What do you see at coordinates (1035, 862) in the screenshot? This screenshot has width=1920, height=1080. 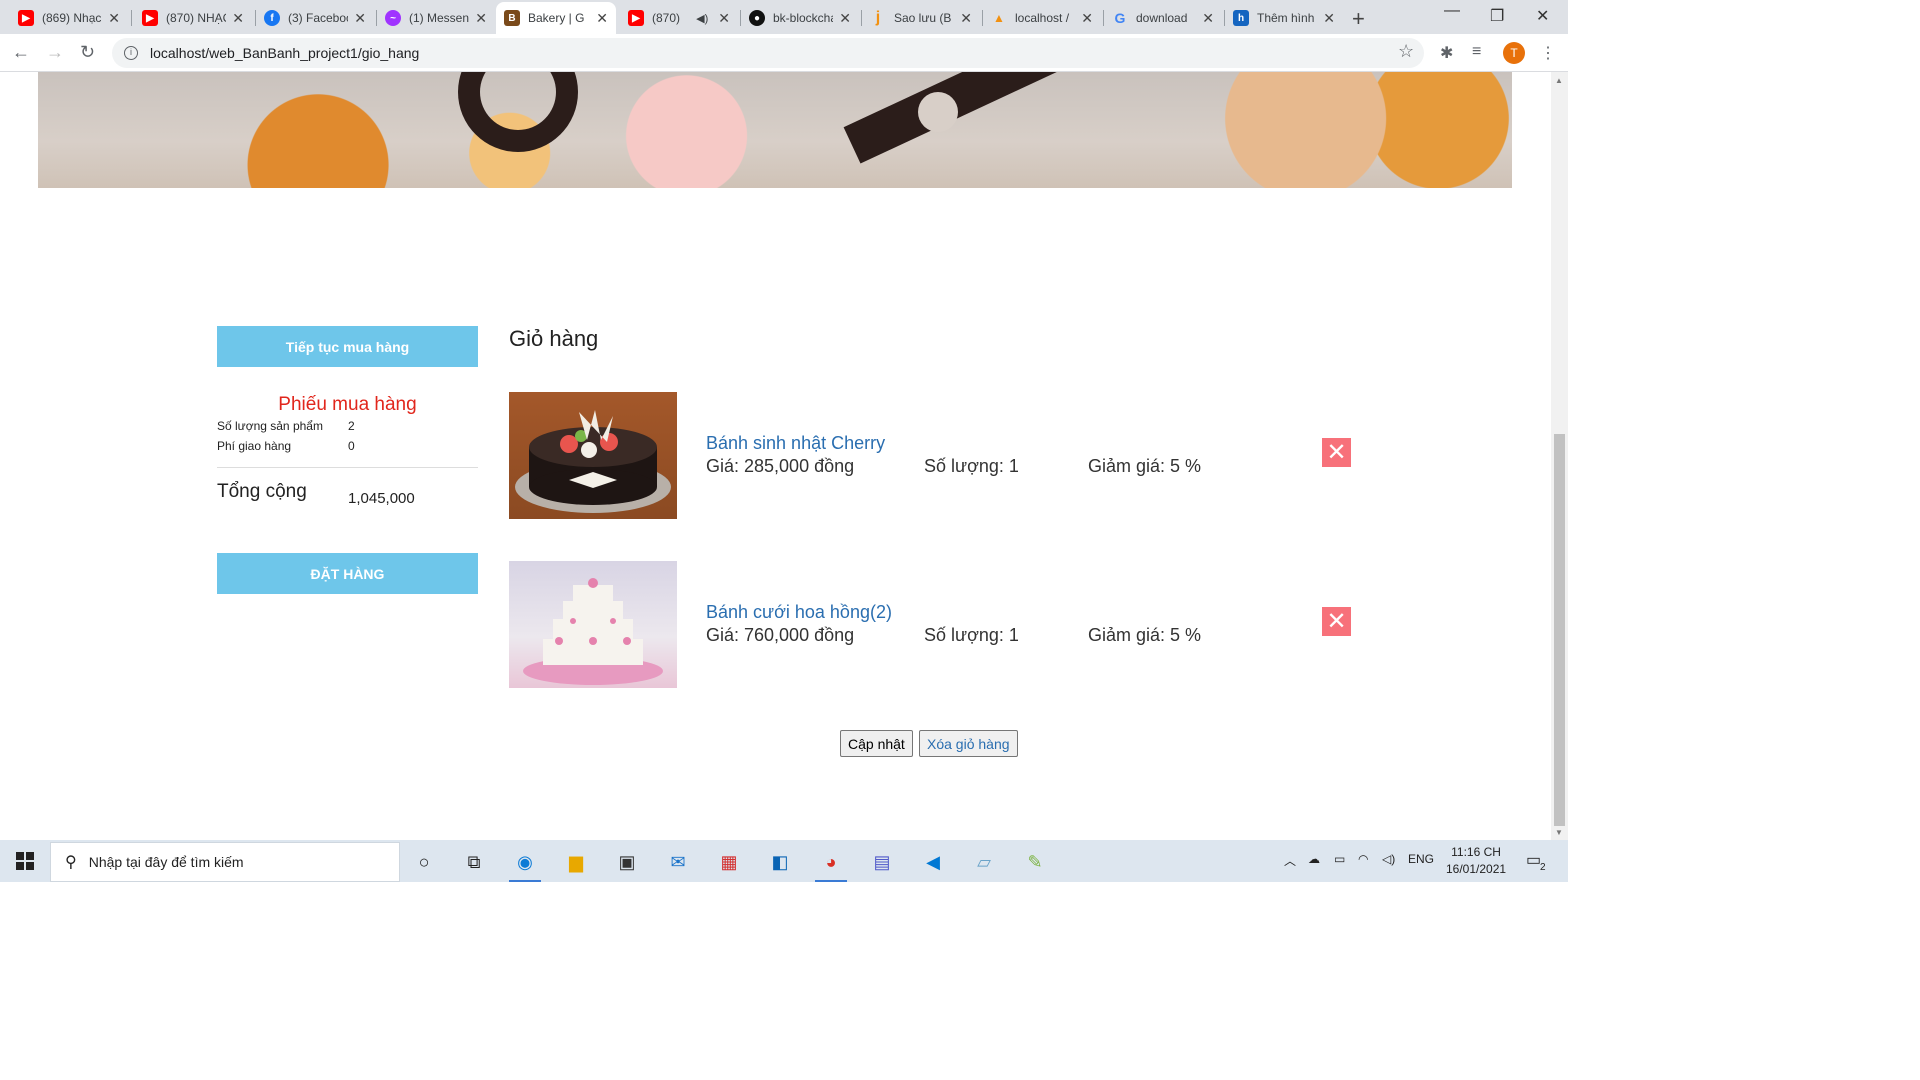 I see `paint-icon: ✎` at bounding box center [1035, 862].